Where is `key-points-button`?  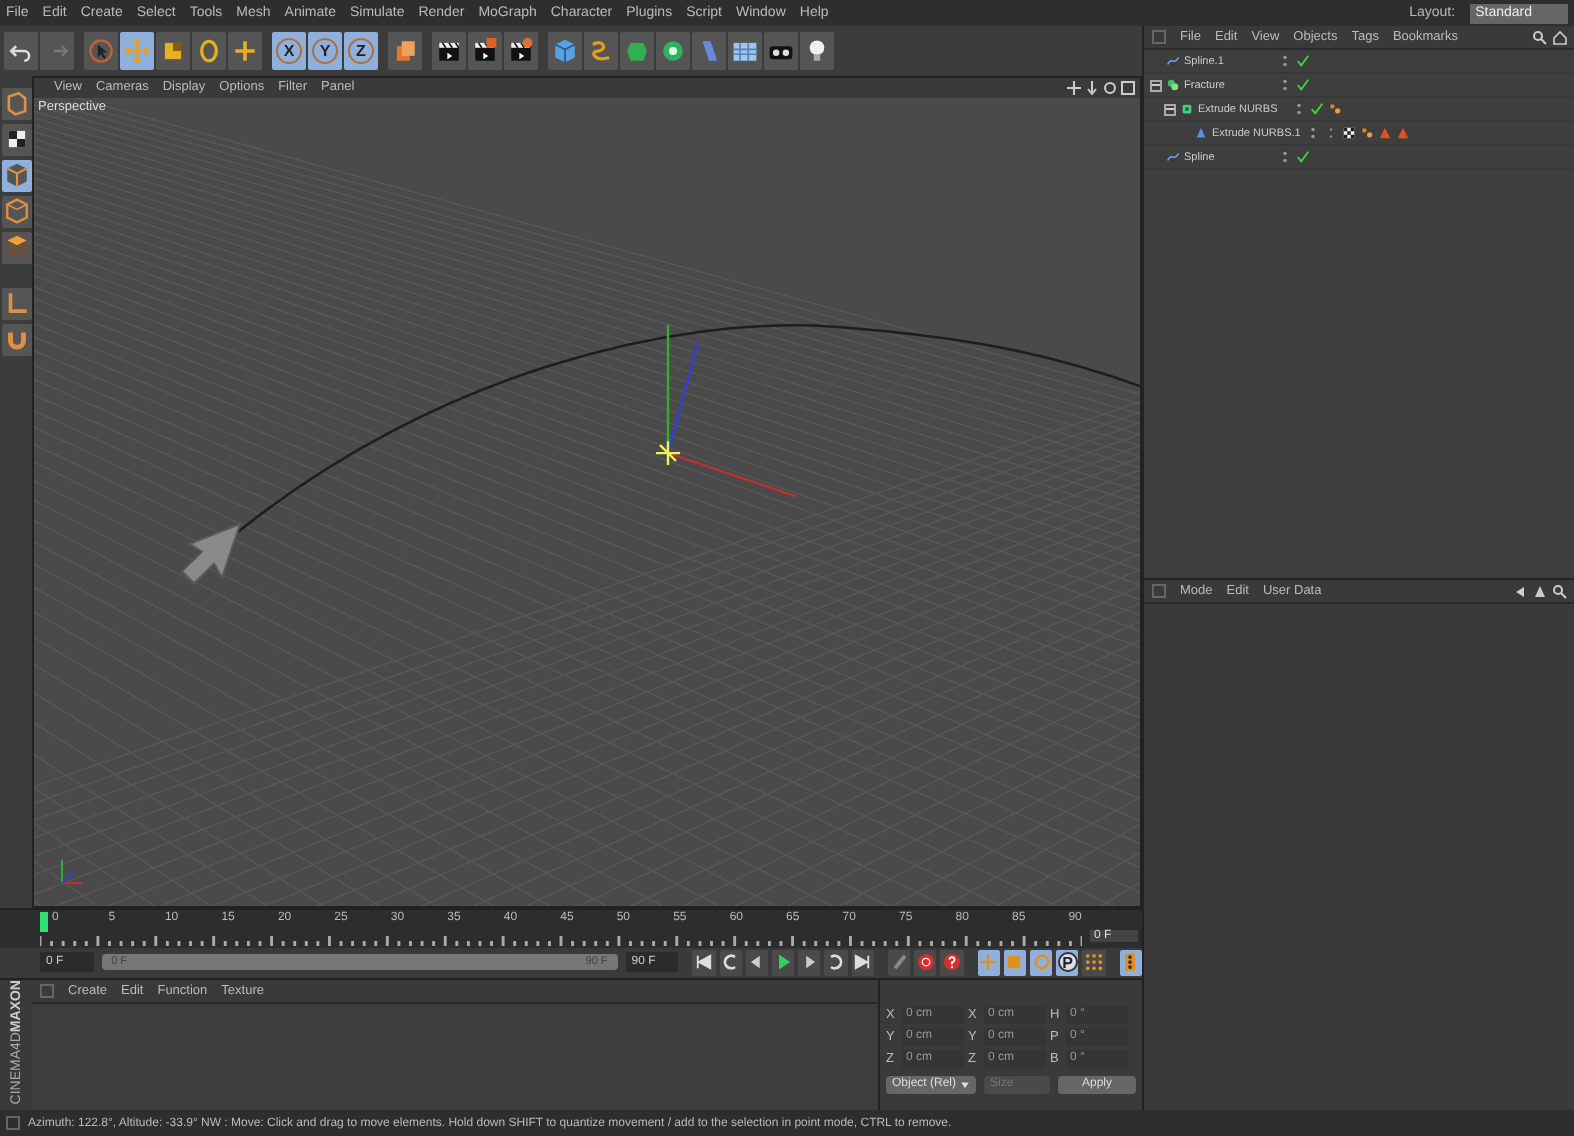
key-points-button is located at coordinates (1094, 962).